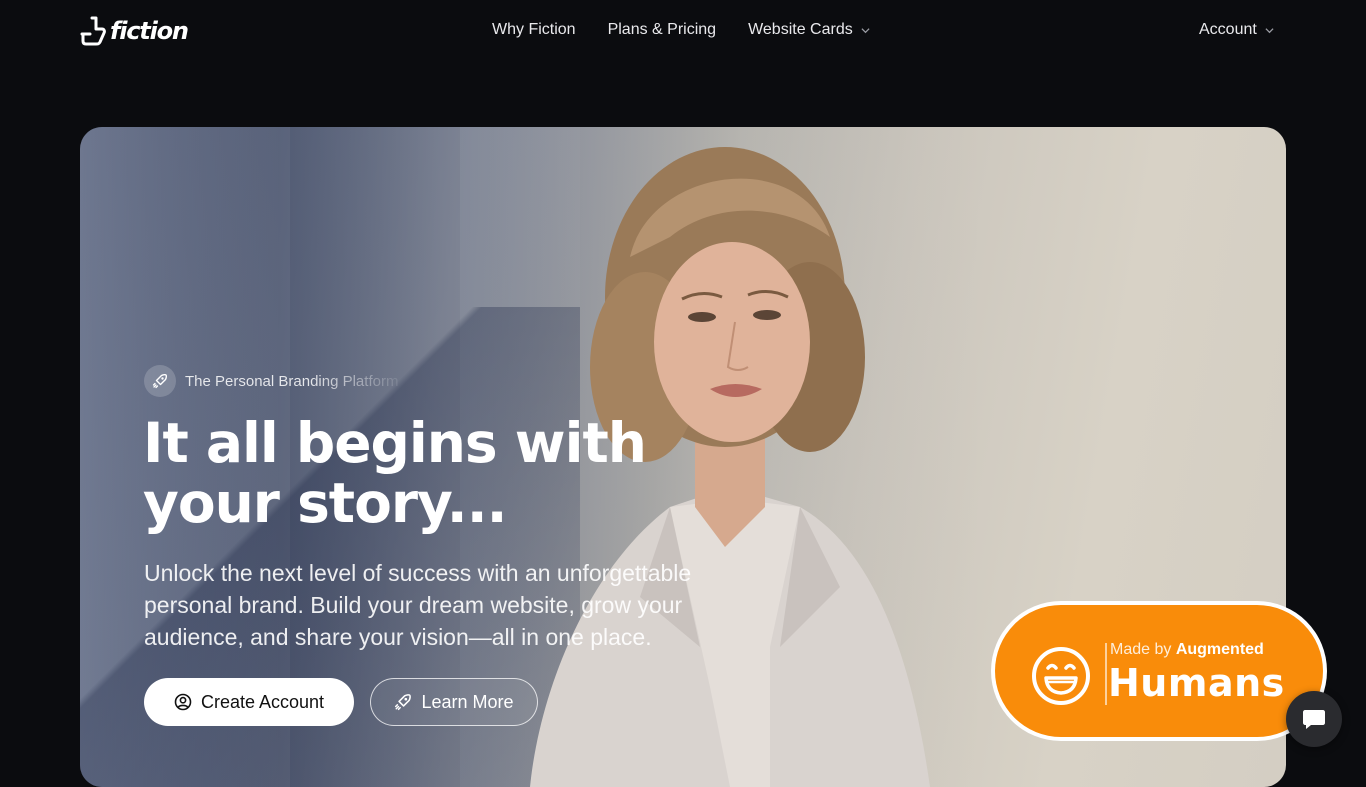  I want to click on hero-headline-line-1: It all begins with, so click(395, 443).